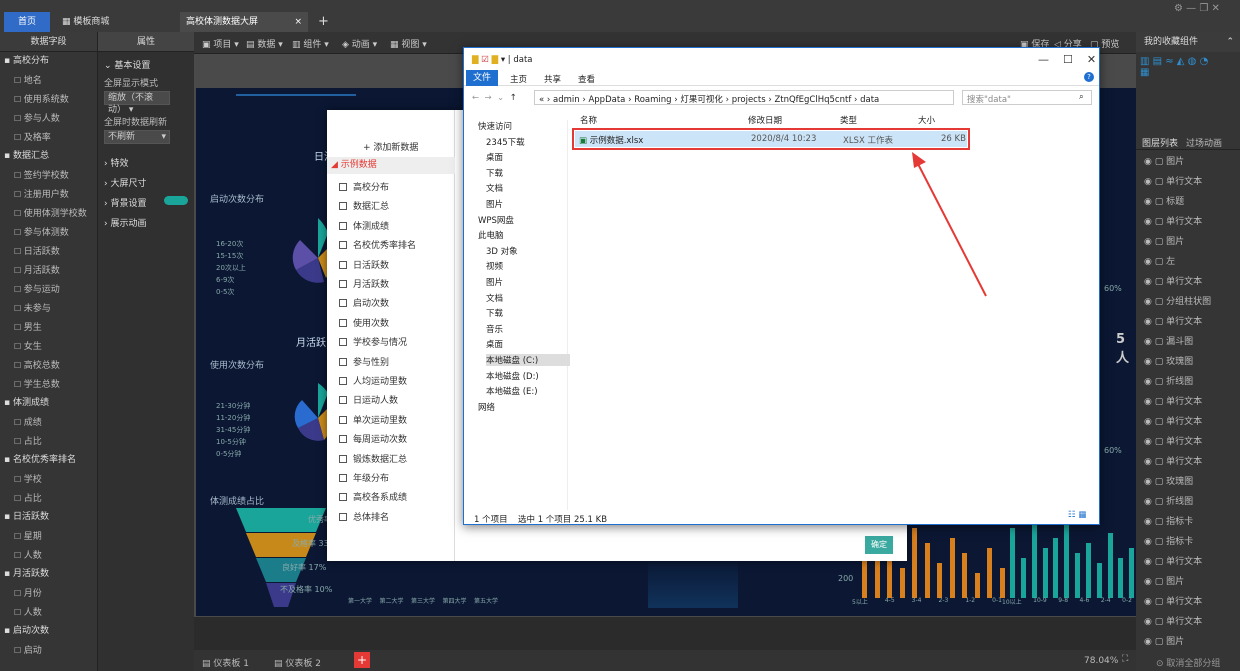 This screenshot has width=1240, height=671. Describe the element at coordinates (362, 660) in the screenshot. I see `add-sheet-button: +` at that location.